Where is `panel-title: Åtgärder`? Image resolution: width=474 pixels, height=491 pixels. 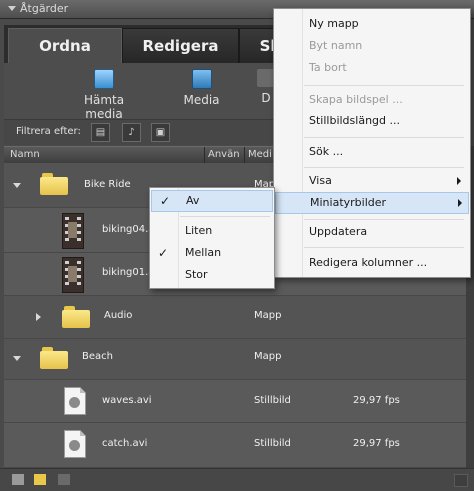 panel-title: Åtgärder is located at coordinates (44, 8).